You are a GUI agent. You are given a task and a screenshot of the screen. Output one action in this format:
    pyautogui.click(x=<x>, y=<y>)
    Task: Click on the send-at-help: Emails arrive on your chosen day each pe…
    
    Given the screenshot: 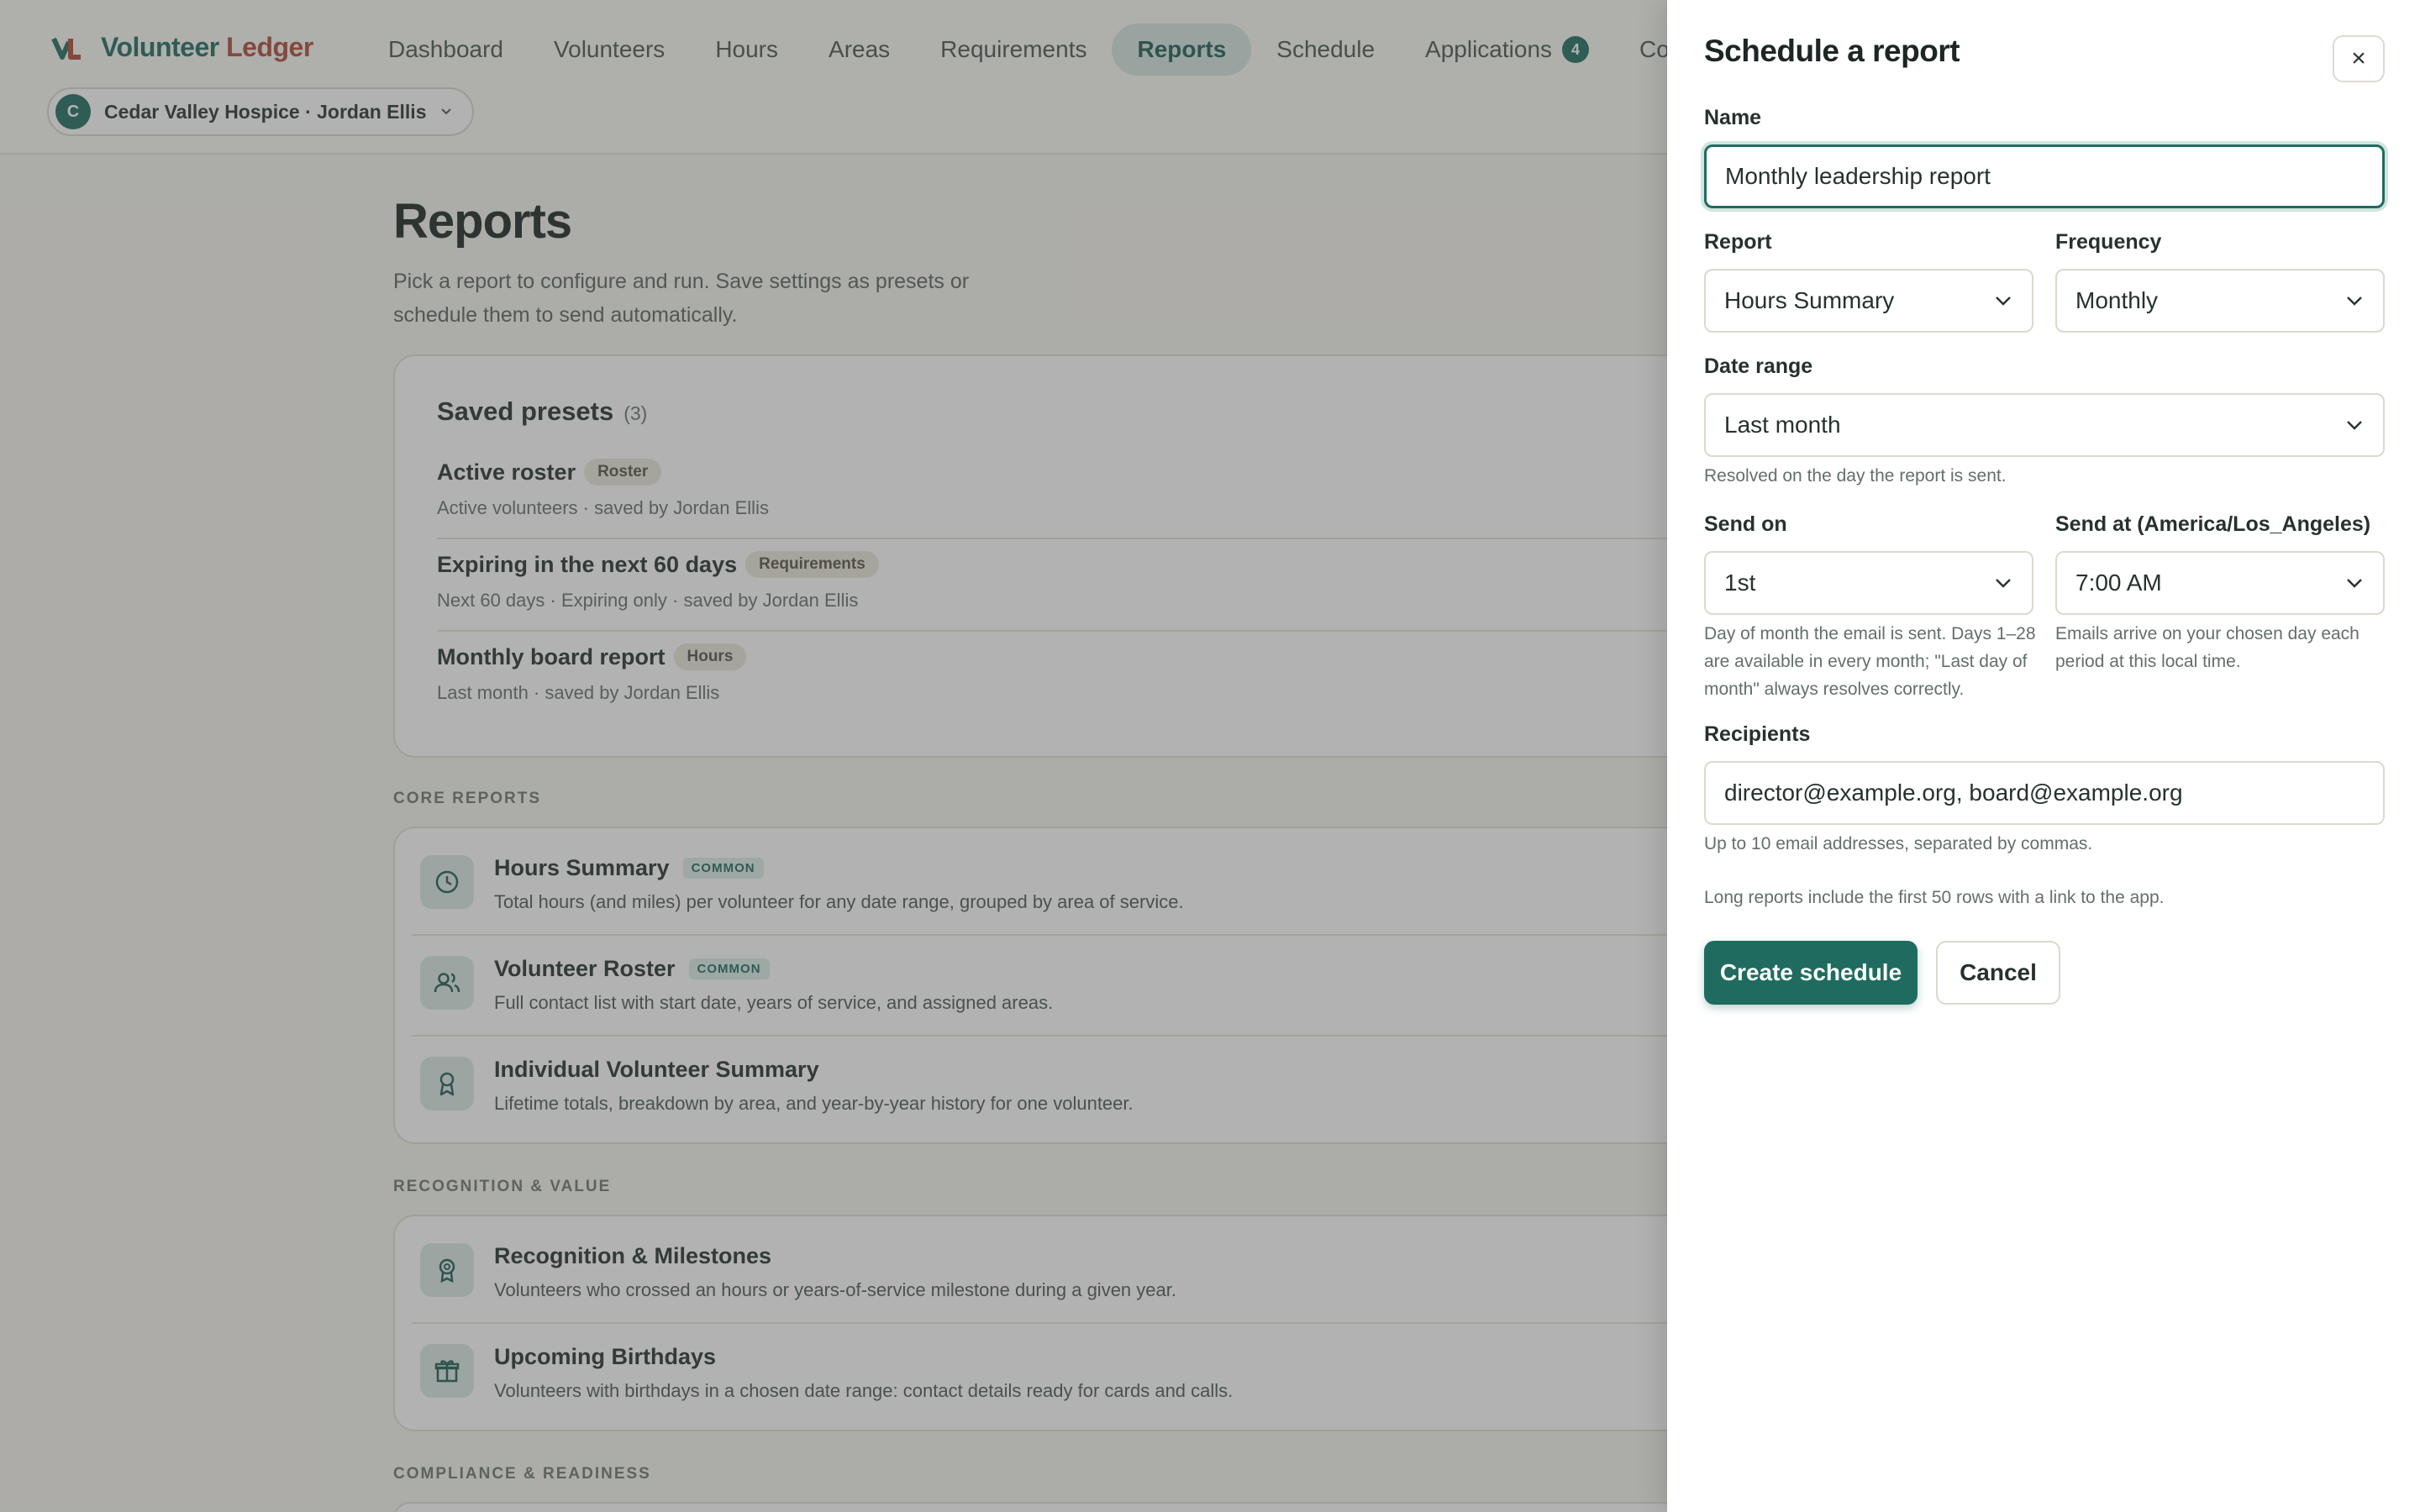 What is the action you would take?
    pyautogui.click(x=2208, y=647)
    